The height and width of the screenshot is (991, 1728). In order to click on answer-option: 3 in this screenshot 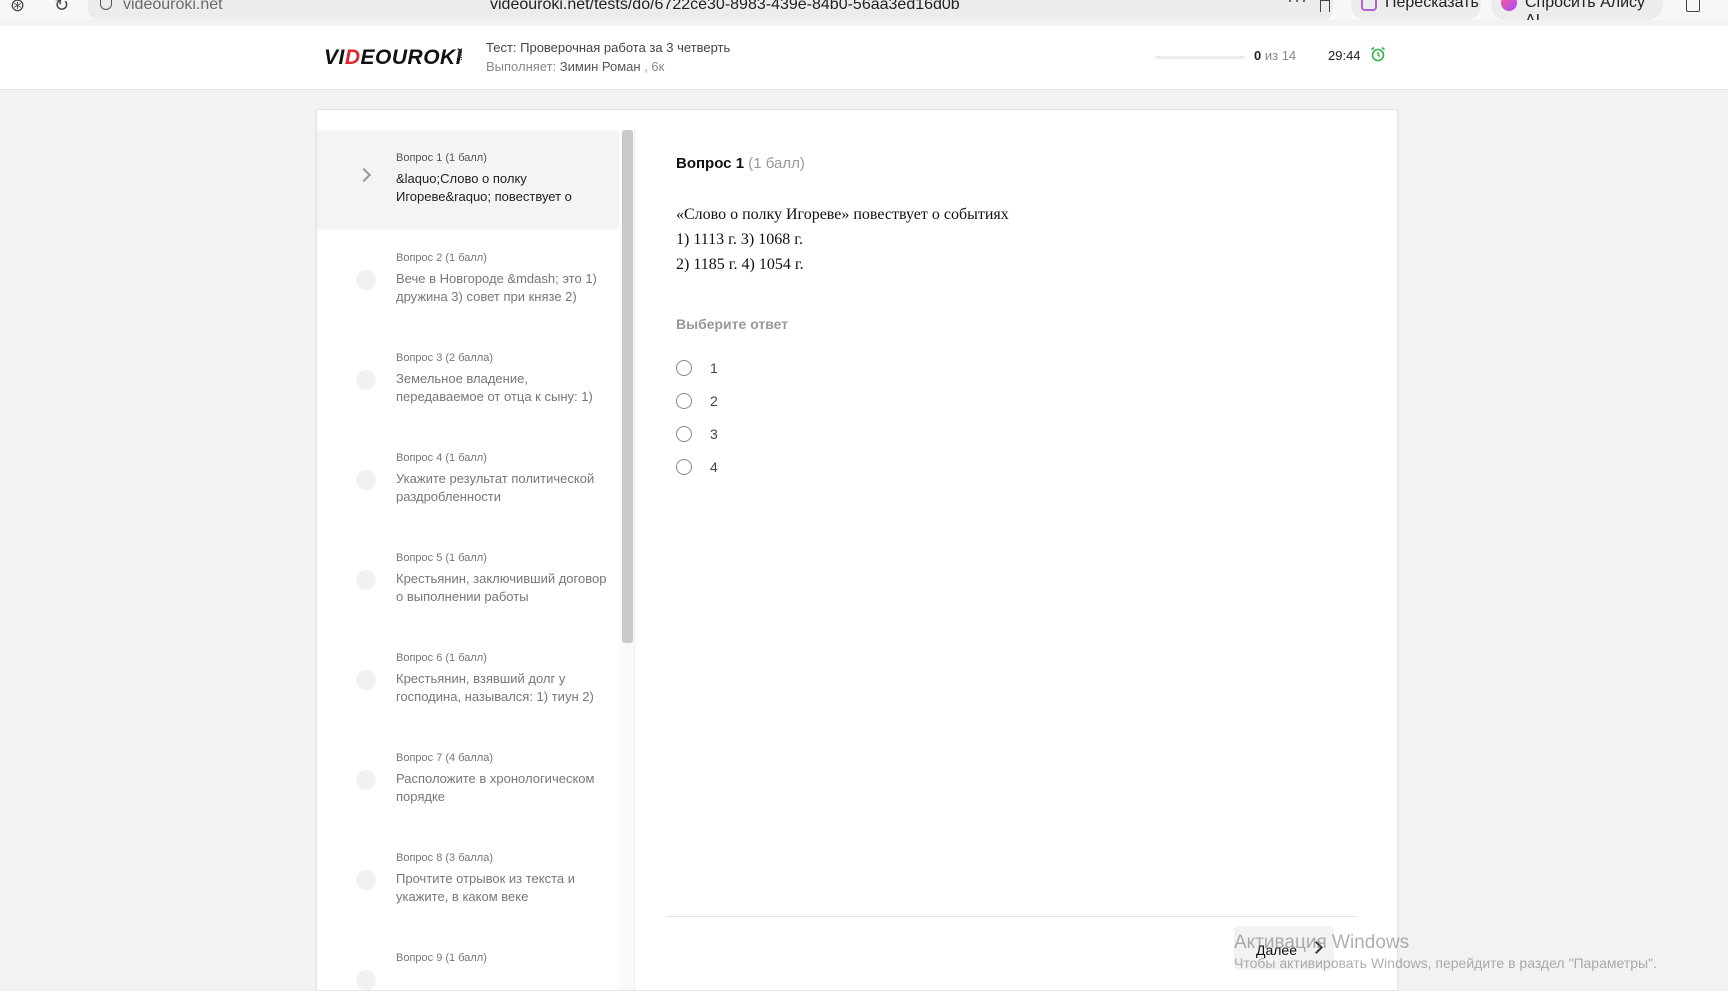, I will do `click(776, 437)`.